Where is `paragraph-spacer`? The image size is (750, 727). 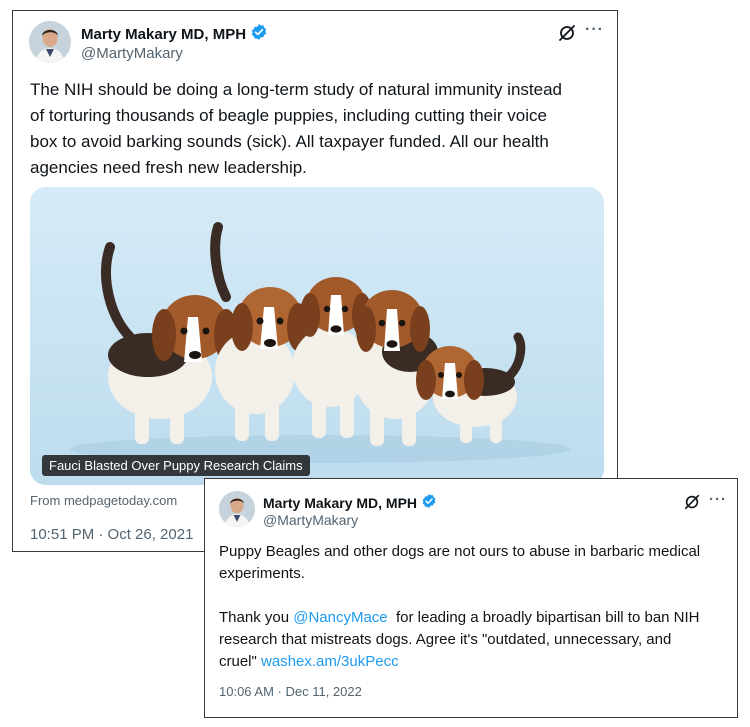 paragraph-spacer is located at coordinates (474, 596).